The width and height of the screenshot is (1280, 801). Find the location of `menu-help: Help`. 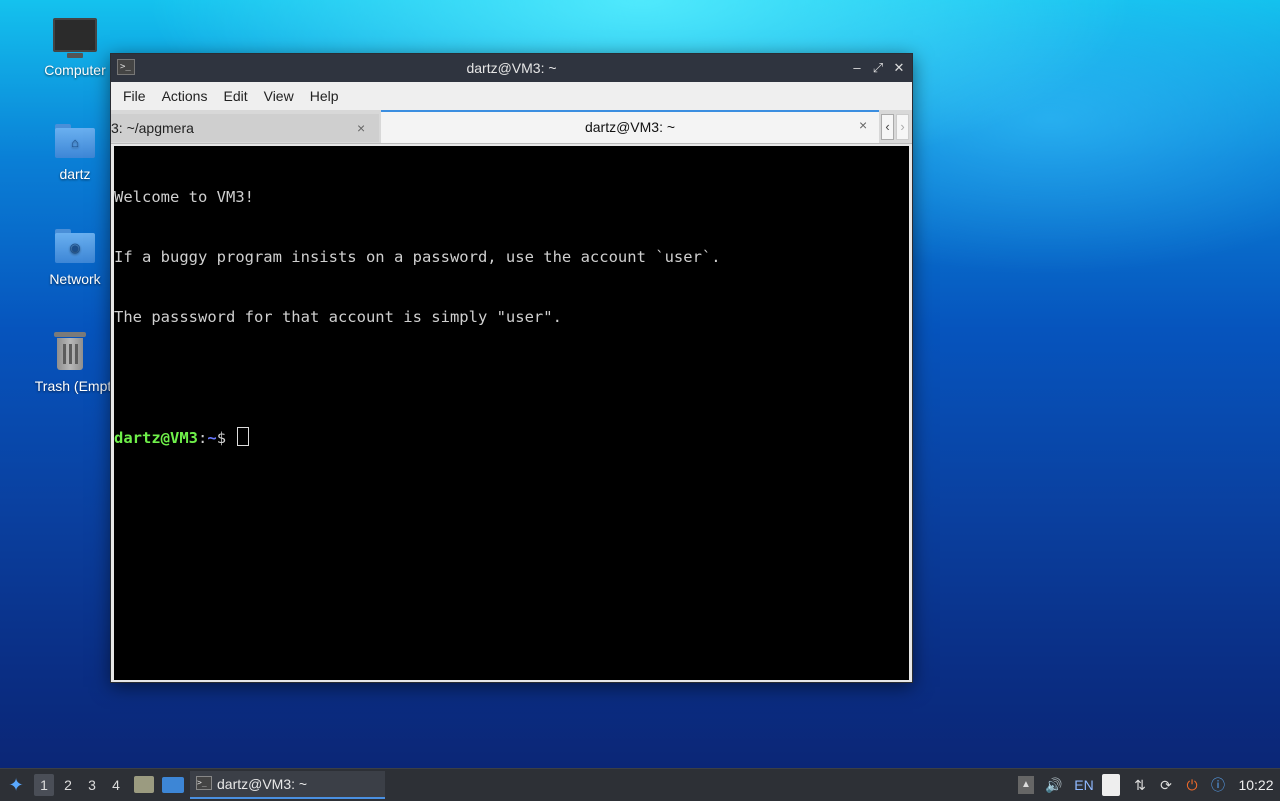

menu-help: Help is located at coordinates (324, 96).